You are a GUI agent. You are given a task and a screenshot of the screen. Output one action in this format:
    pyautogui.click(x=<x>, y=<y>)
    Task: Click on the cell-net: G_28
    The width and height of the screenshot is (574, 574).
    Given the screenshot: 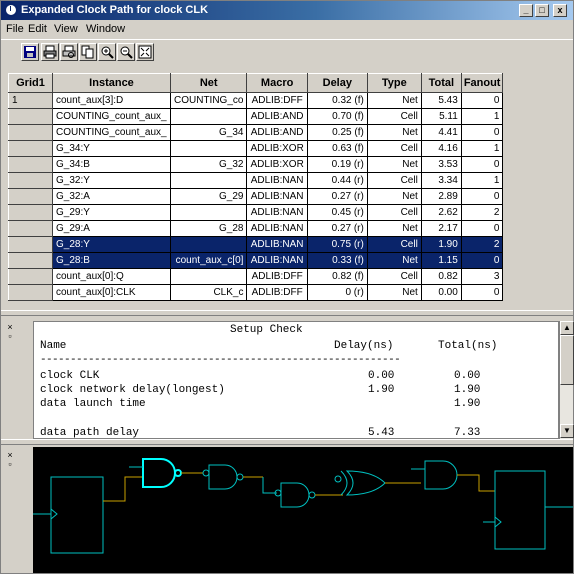 What is the action you would take?
    pyautogui.click(x=208, y=228)
    